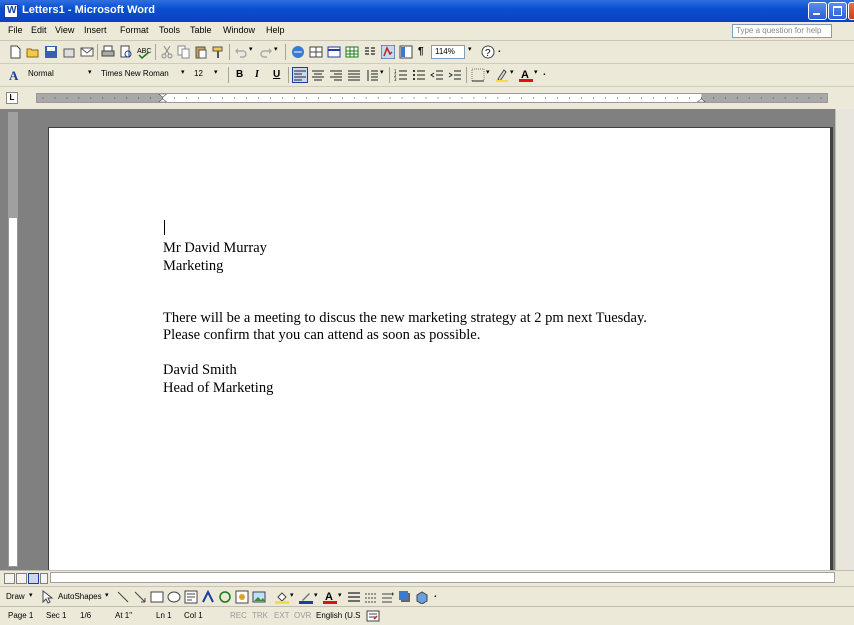  Describe the element at coordinates (184, 52) in the screenshot. I see `copy-icon` at that location.